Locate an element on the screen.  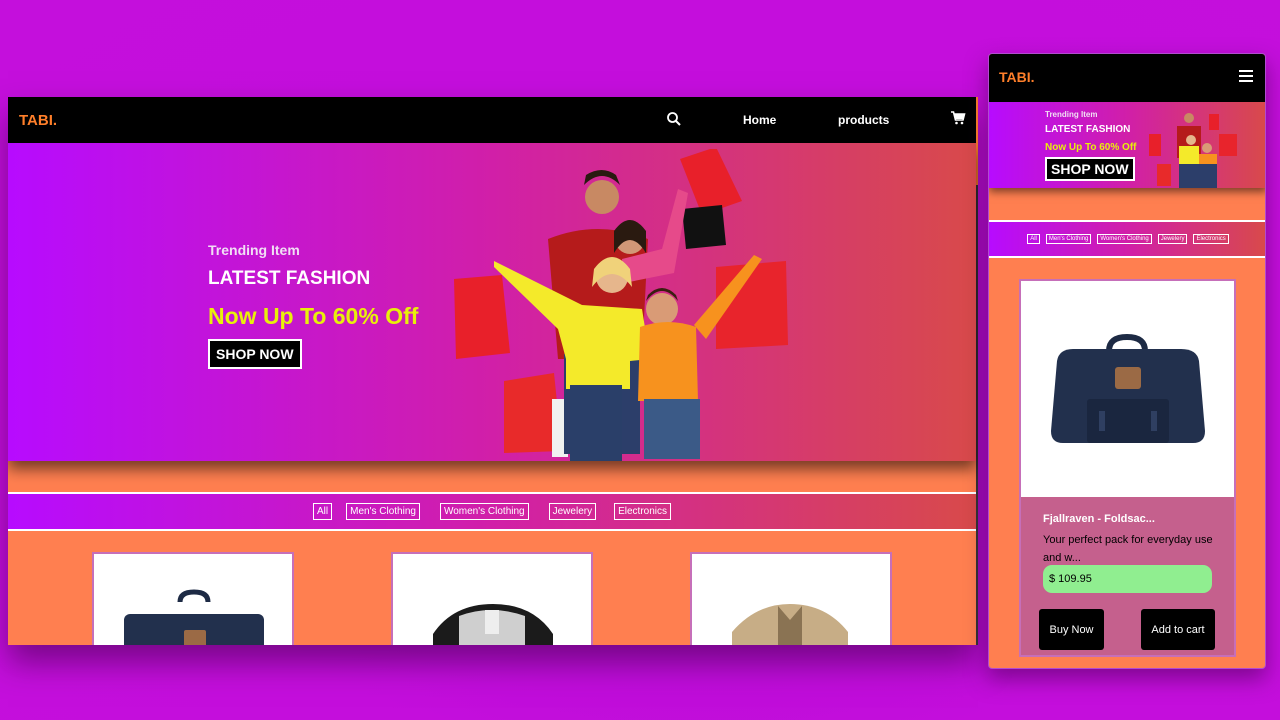
shop-now-button: SHOP NOW is located at coordinates (255, 354).